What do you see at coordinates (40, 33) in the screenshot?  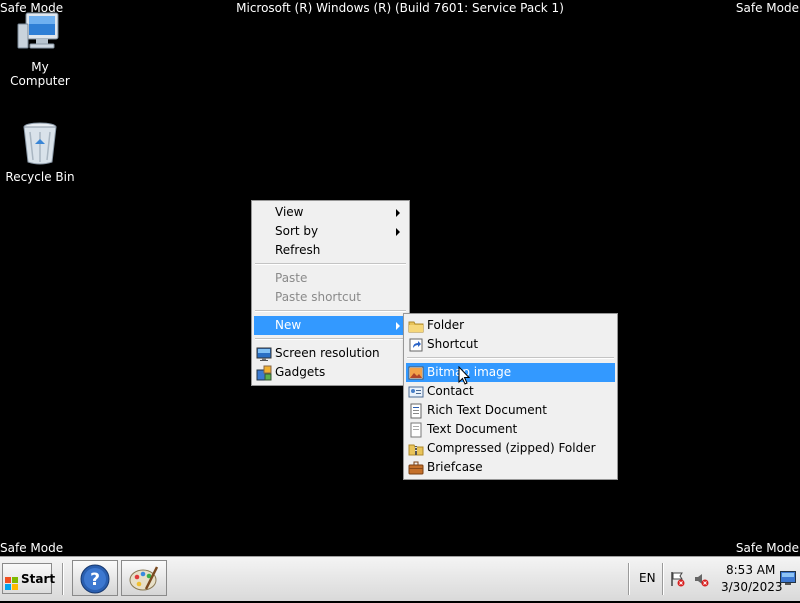 I see `computer-icon` at bounding box center [40, 33].